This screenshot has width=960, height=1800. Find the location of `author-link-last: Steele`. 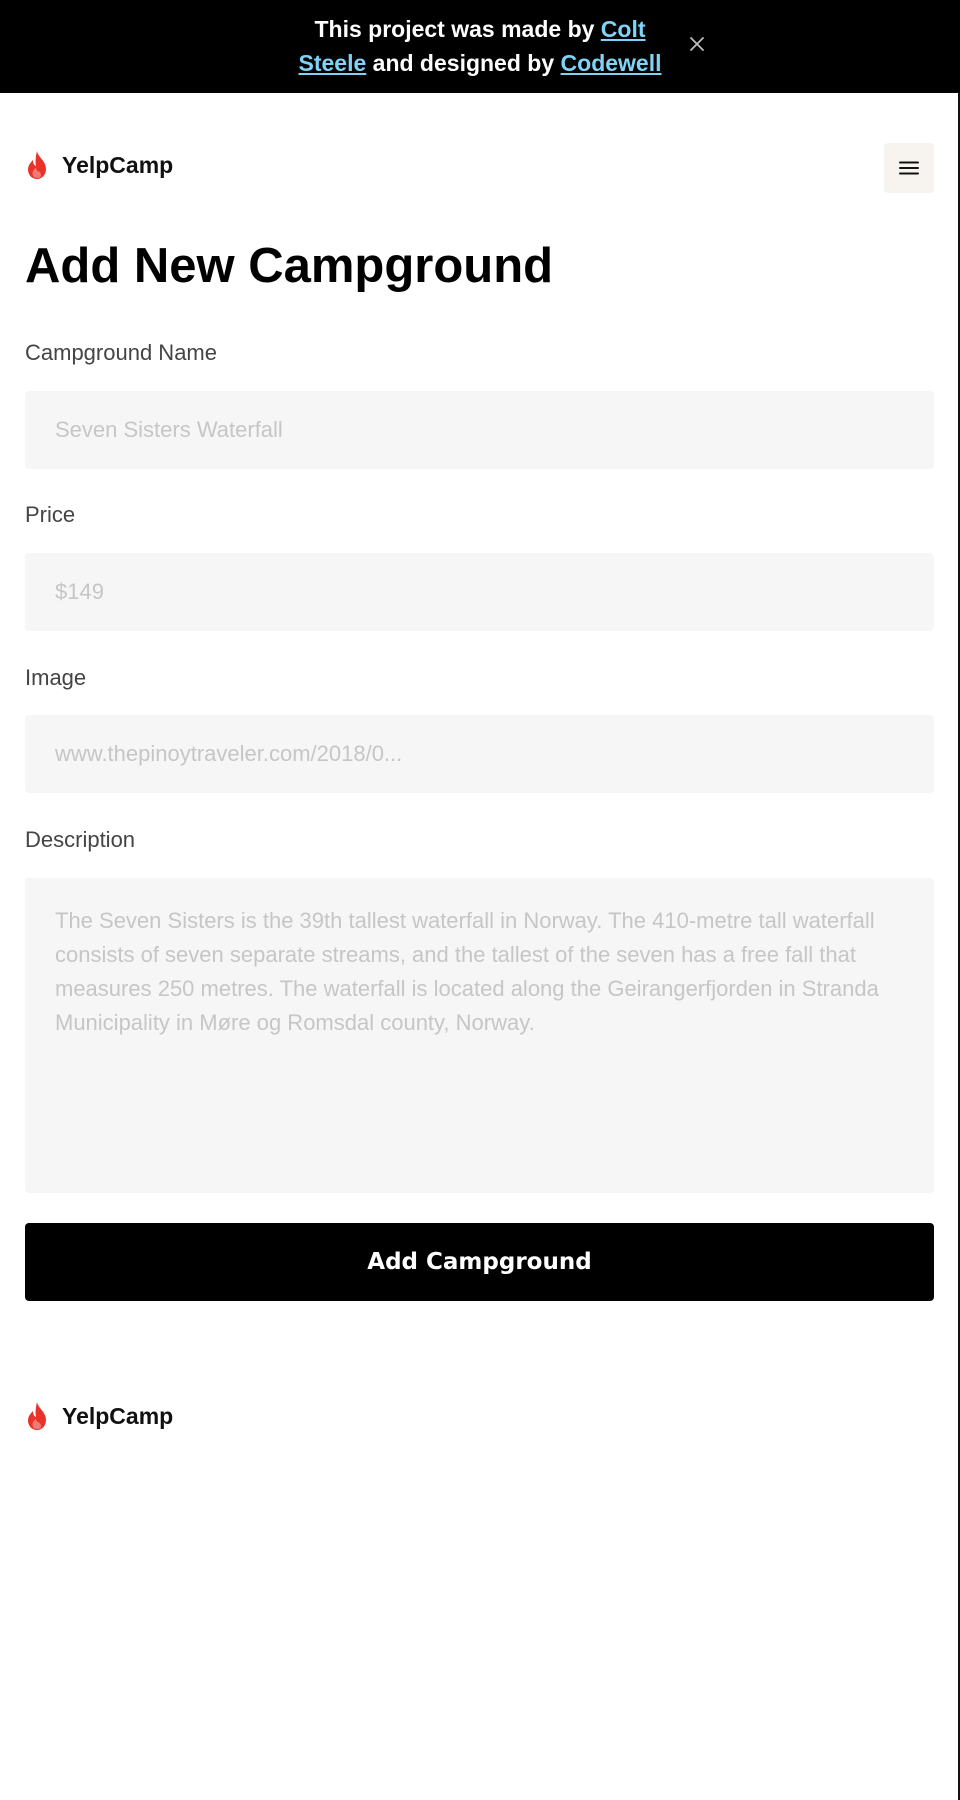

author-link-last: Steele is located at coordinates (333, 63).